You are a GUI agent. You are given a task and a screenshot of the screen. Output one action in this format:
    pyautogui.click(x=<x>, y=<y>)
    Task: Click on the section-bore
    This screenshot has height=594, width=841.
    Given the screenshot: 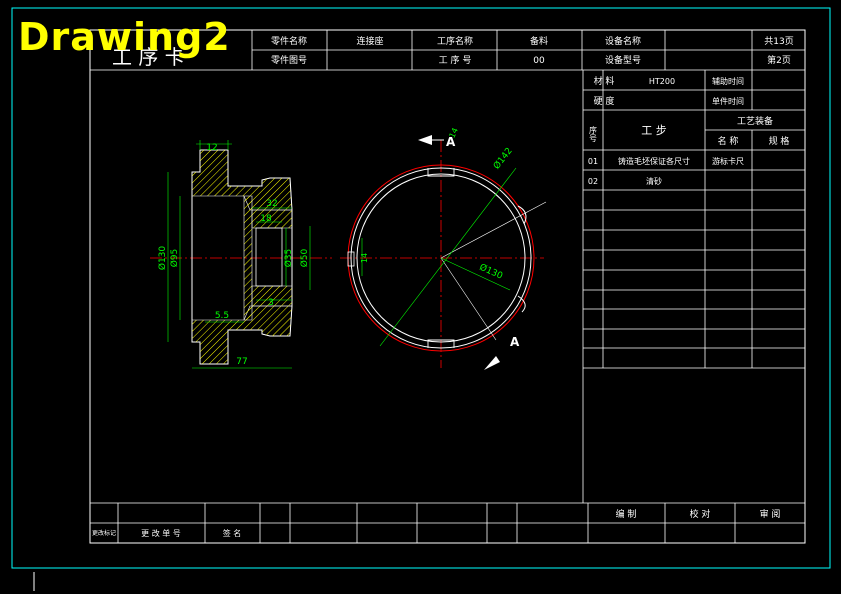 What is the action you would take?
    pyautogui.click(x=269, y=257)
    